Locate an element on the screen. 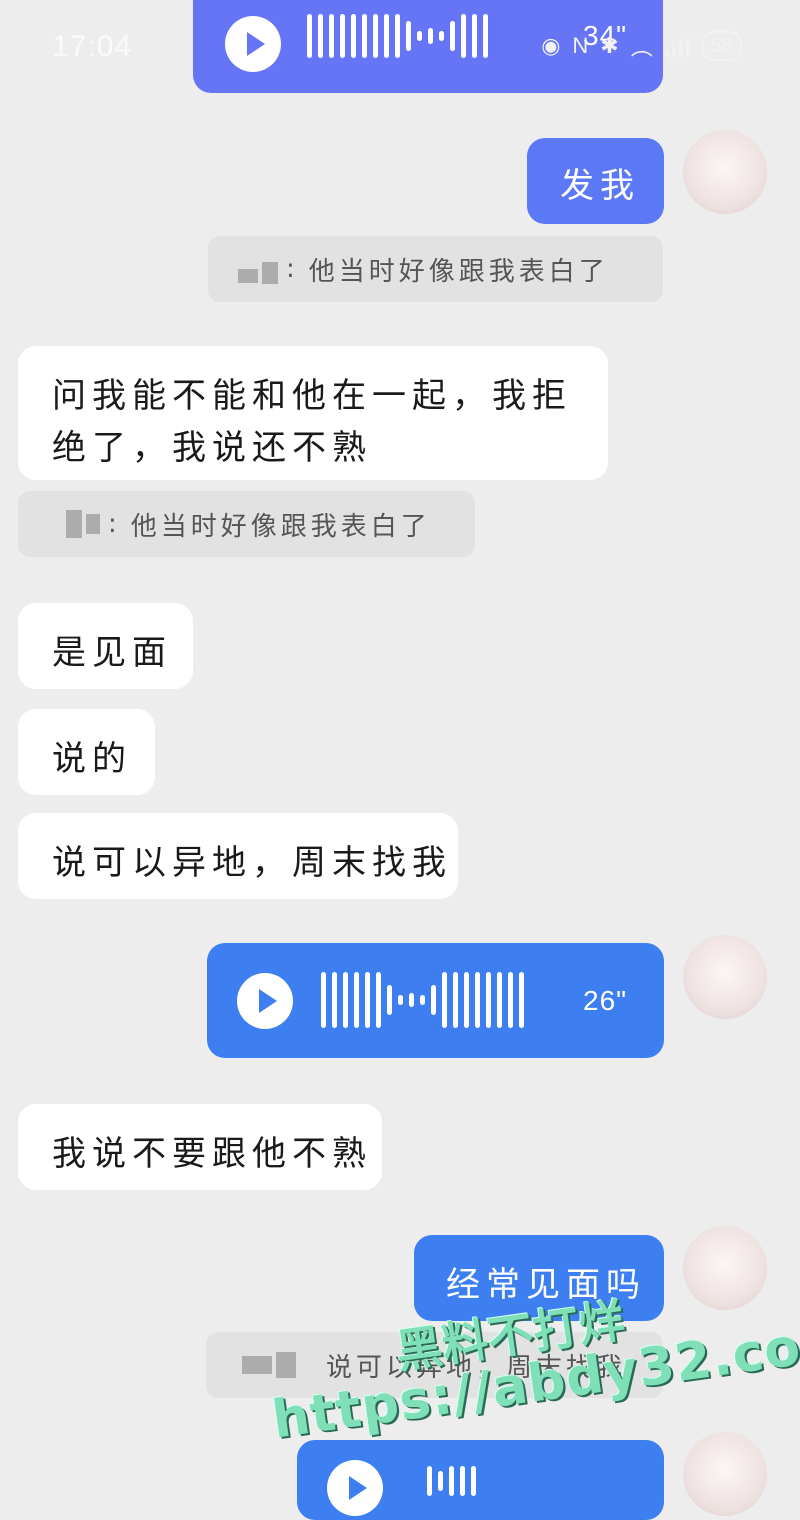  signal-icon is located at coordinates (677, 46).